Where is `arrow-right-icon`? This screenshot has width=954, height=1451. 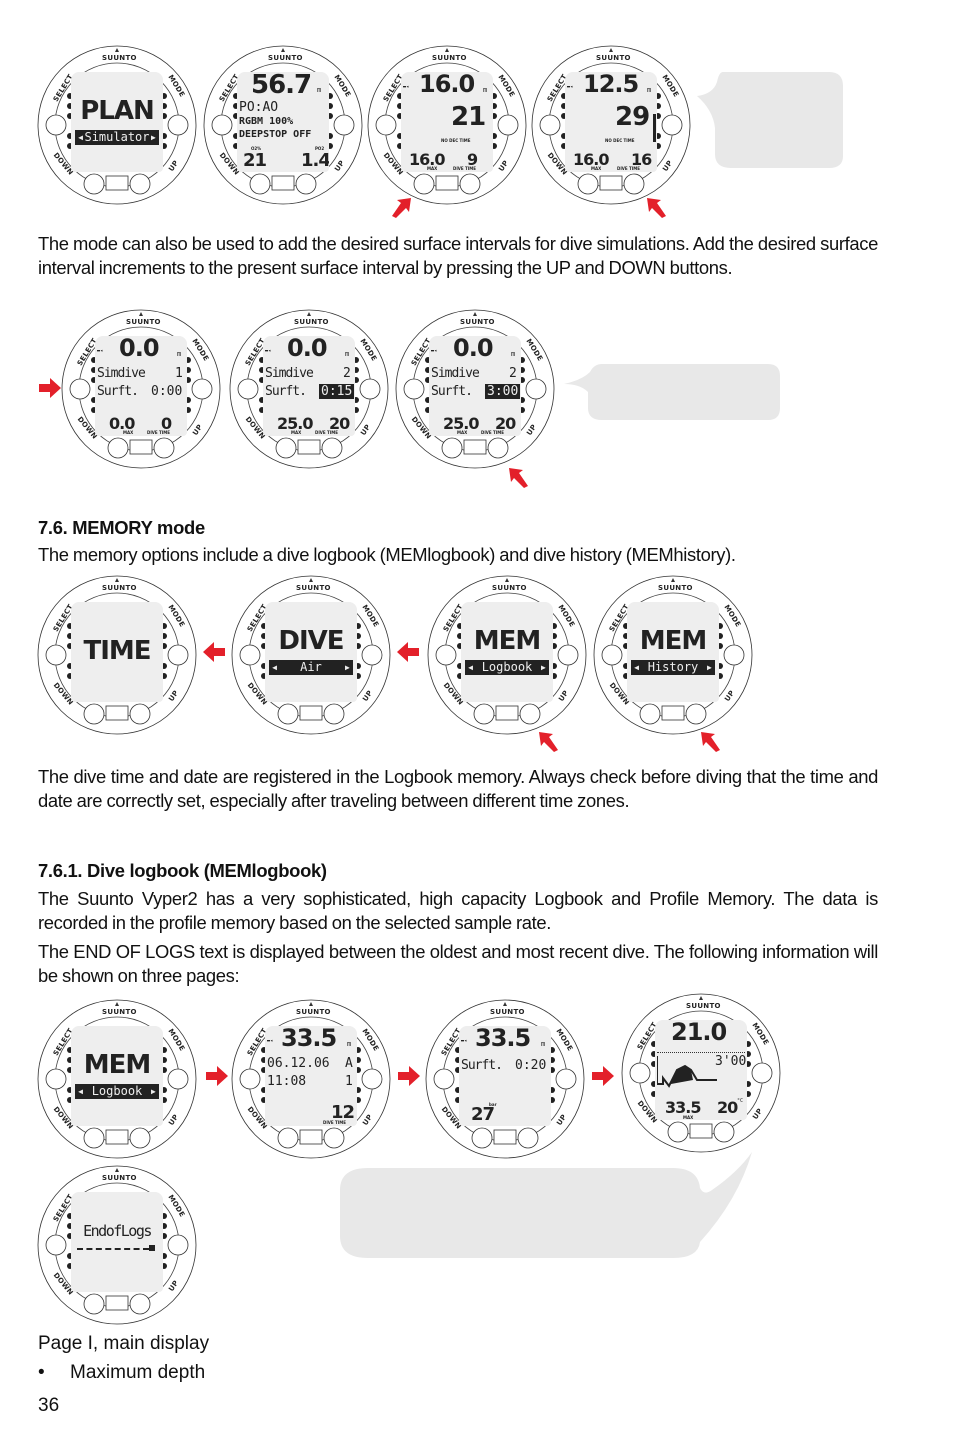
arrow-right-icon is located at coordinates (217, 1076).